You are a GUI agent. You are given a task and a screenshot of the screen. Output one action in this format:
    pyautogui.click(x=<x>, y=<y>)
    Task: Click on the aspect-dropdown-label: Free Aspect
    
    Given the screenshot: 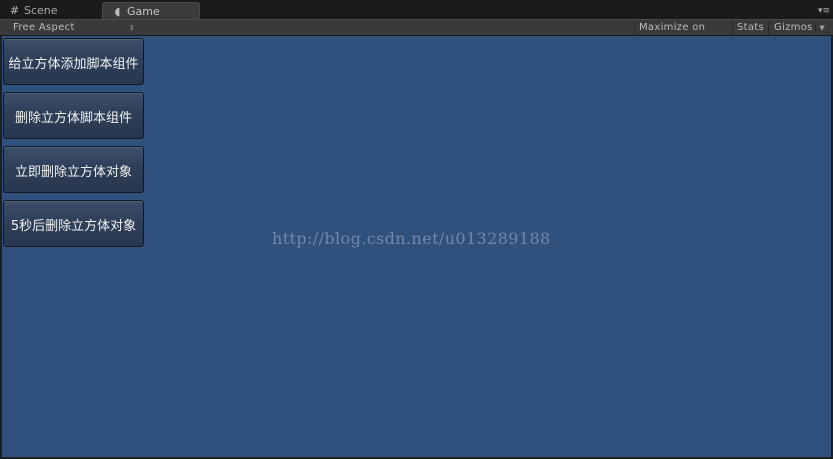 What is the action you would take?
    pyautogui.click(x=44, y=27)
    